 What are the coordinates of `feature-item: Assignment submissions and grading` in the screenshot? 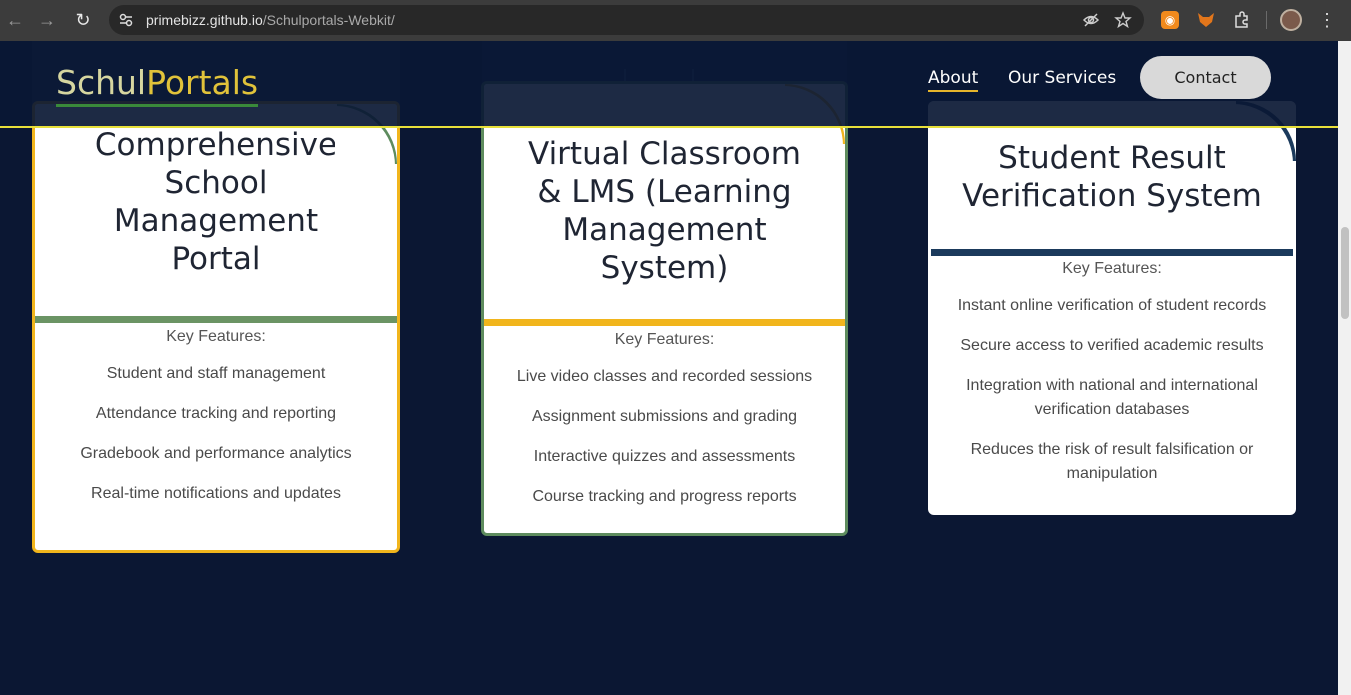 It's located at (664, 416).